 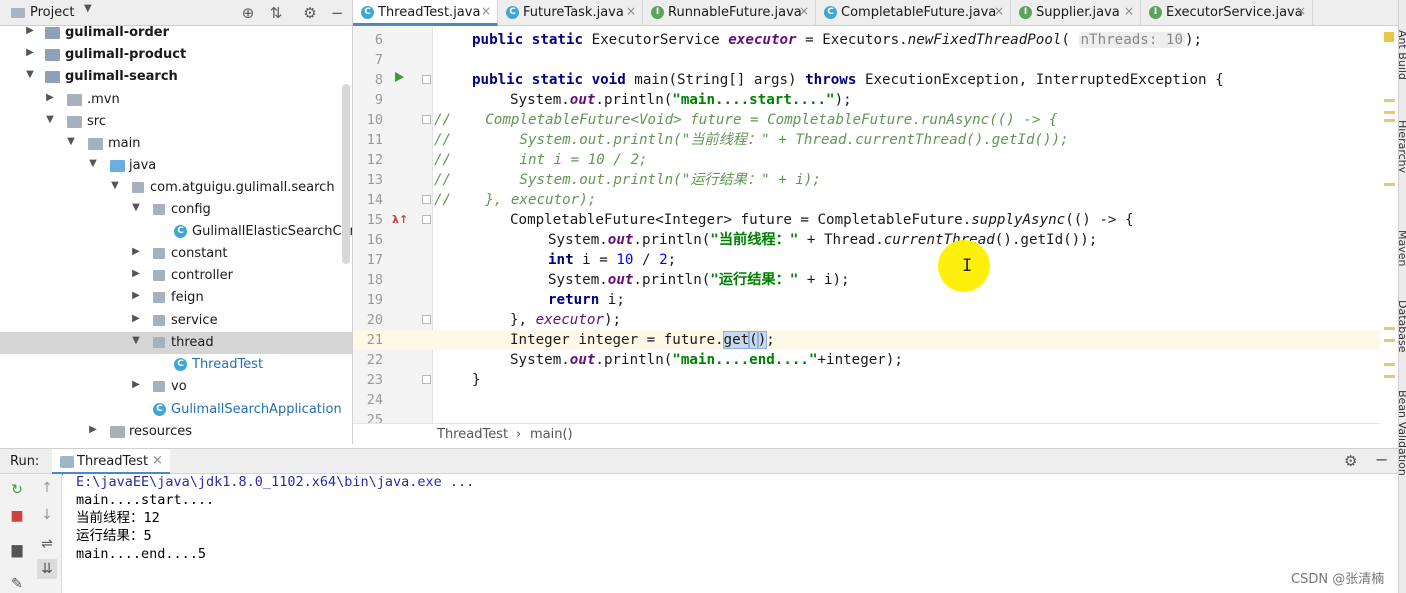 What do you see at coordinates (913, 13) in the screenshot?
I see `tab-completablefuture: C CompletableFuture.java ×` at bounding box center [913, 13].